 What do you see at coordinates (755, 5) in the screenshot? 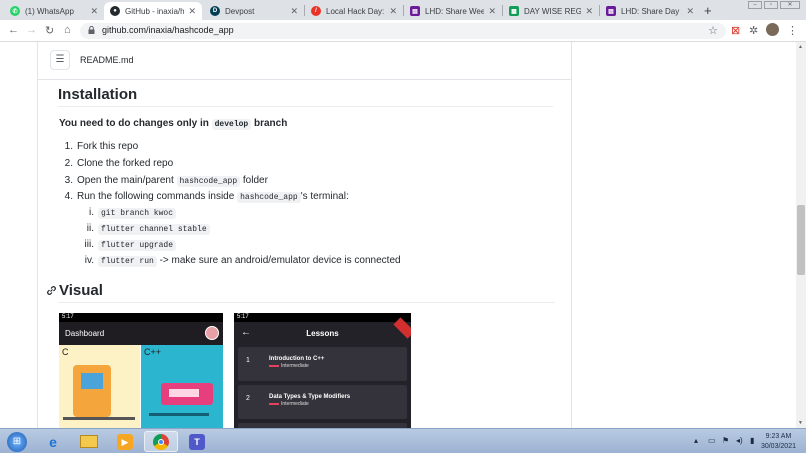
I see `minimize-button: –` at bounding box center [755, 5].